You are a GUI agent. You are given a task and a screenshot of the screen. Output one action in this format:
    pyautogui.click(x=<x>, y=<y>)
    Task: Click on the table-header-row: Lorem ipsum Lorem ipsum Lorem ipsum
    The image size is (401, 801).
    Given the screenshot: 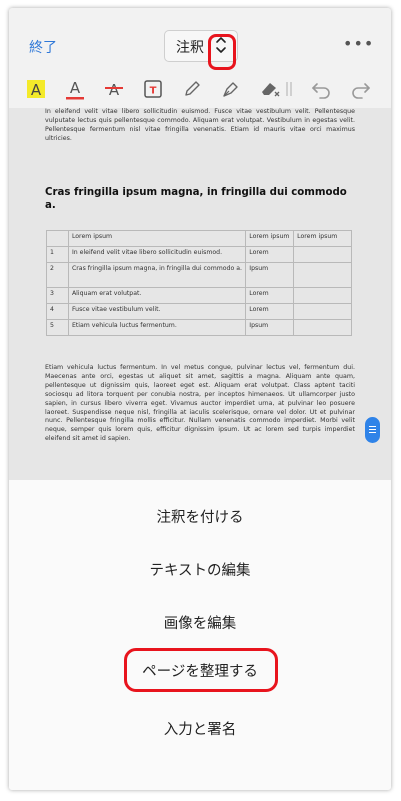 What is the action you would take?
    pyautogui.click(x=199, y=238)
    